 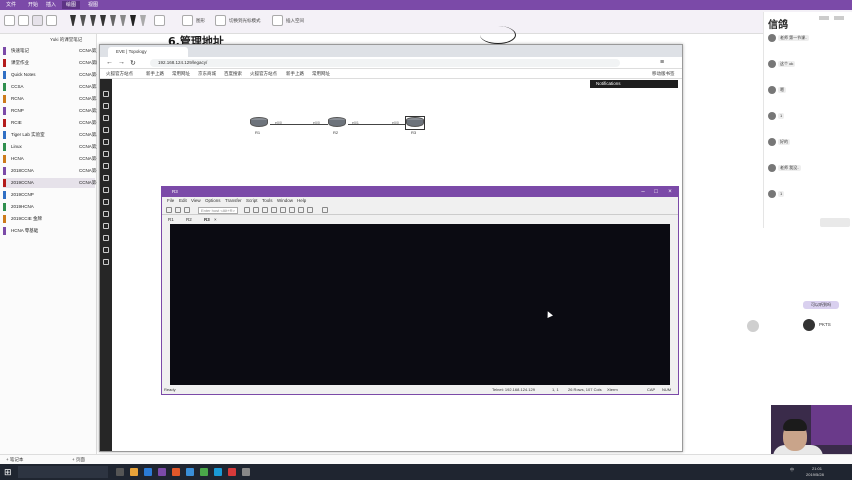 I want to click on start-icon: ⊞, so click(x=8, y=472).